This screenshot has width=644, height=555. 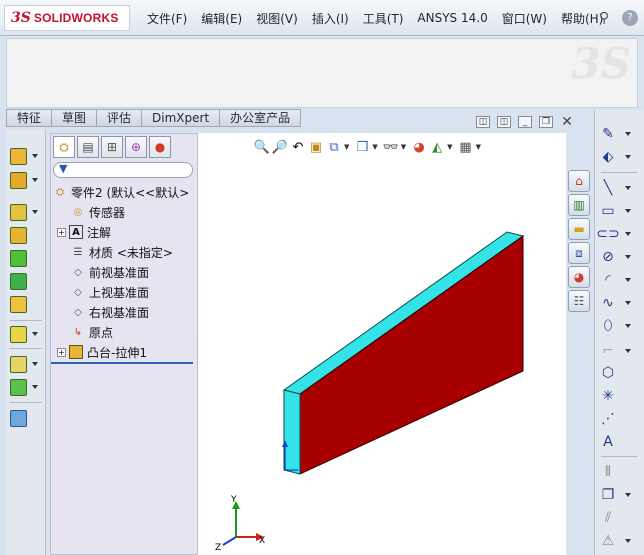 I want to click on tree-item-annotations: + A 注解, so click(x=124, y=232).